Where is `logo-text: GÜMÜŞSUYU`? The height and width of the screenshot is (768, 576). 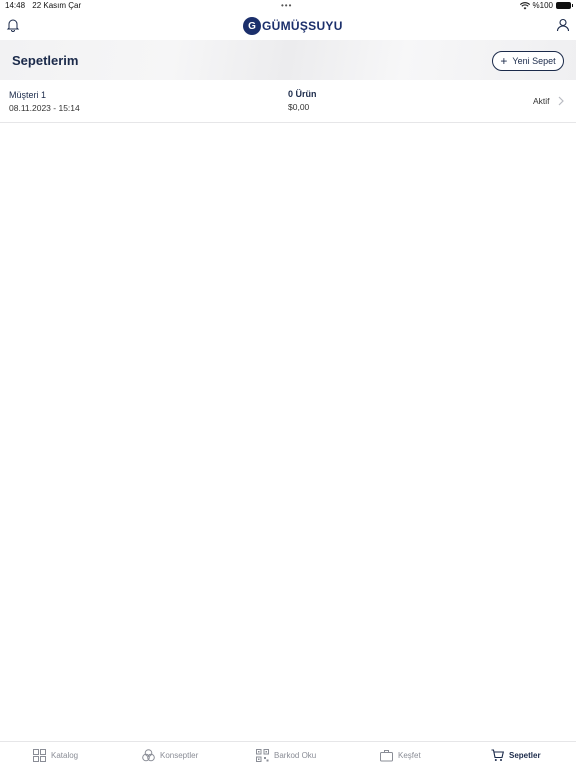
logo-text: GÜMÜŞSUYU is located at coordinates (302, 26).